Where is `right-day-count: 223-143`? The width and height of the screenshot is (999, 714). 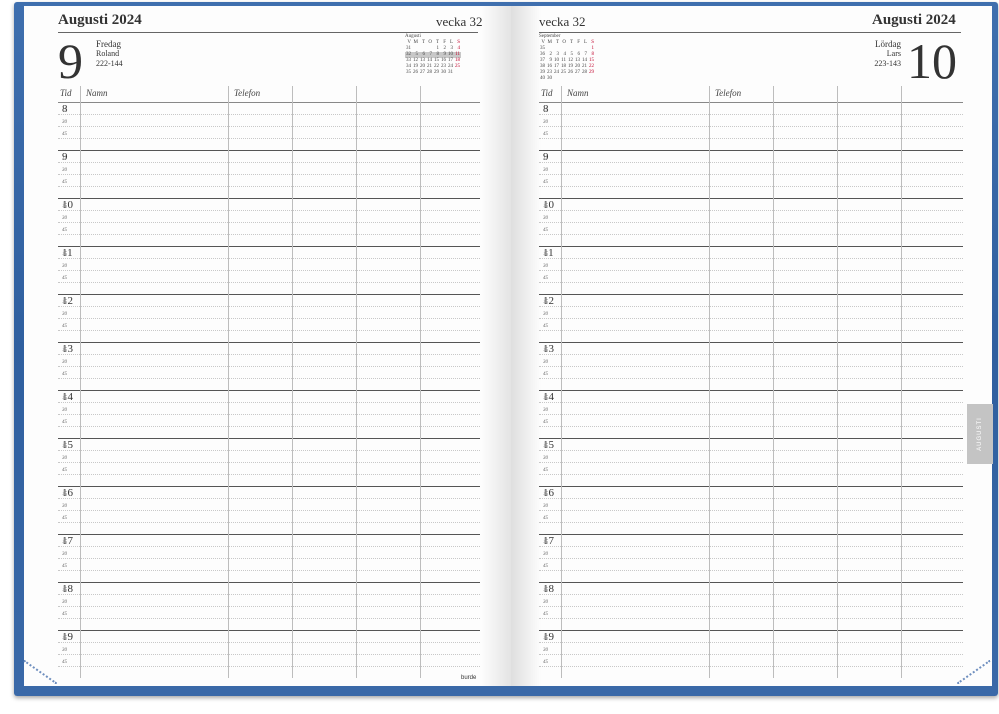
right-day-count: 223-143 is located at coordinates (887, 63).